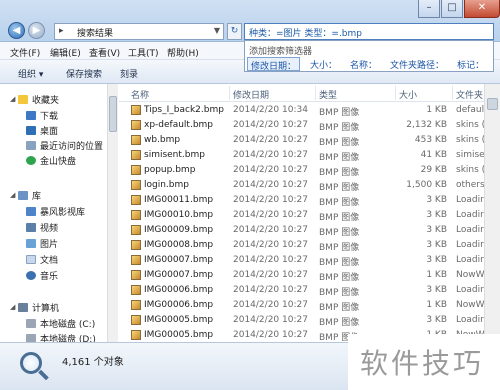  I want to click on breadcrumb: 搜索结果, so click(95, 32).